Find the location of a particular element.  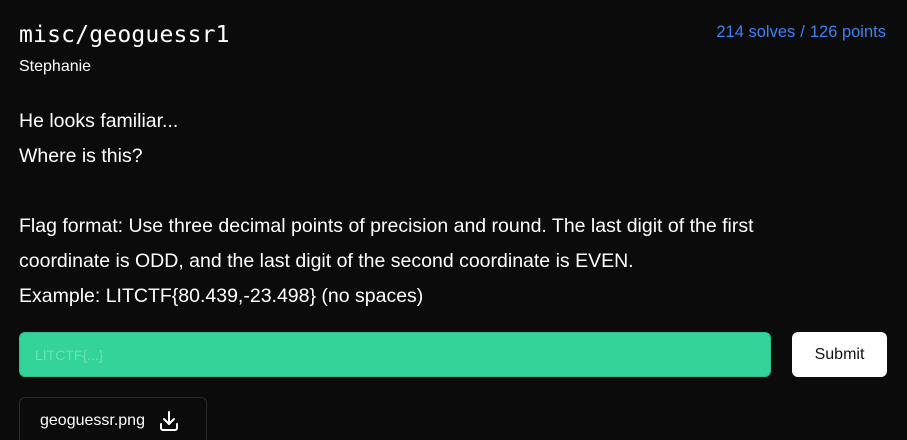

download-icon is located at coordinates (169, 421).